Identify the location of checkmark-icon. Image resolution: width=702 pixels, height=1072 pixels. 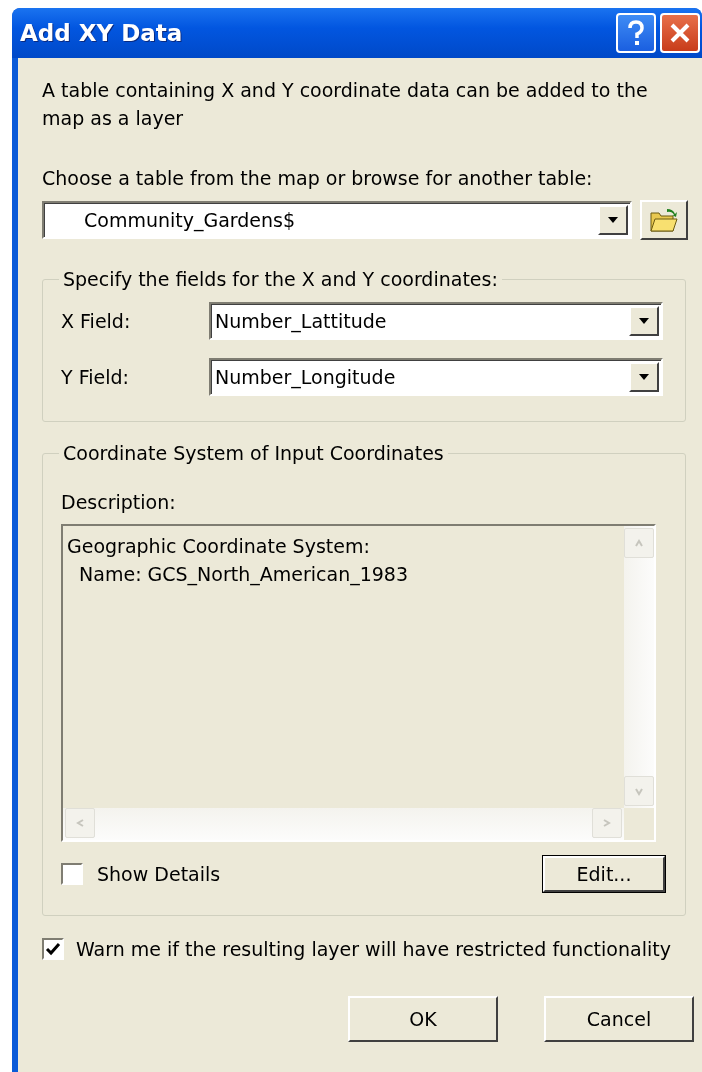
(53, 949).